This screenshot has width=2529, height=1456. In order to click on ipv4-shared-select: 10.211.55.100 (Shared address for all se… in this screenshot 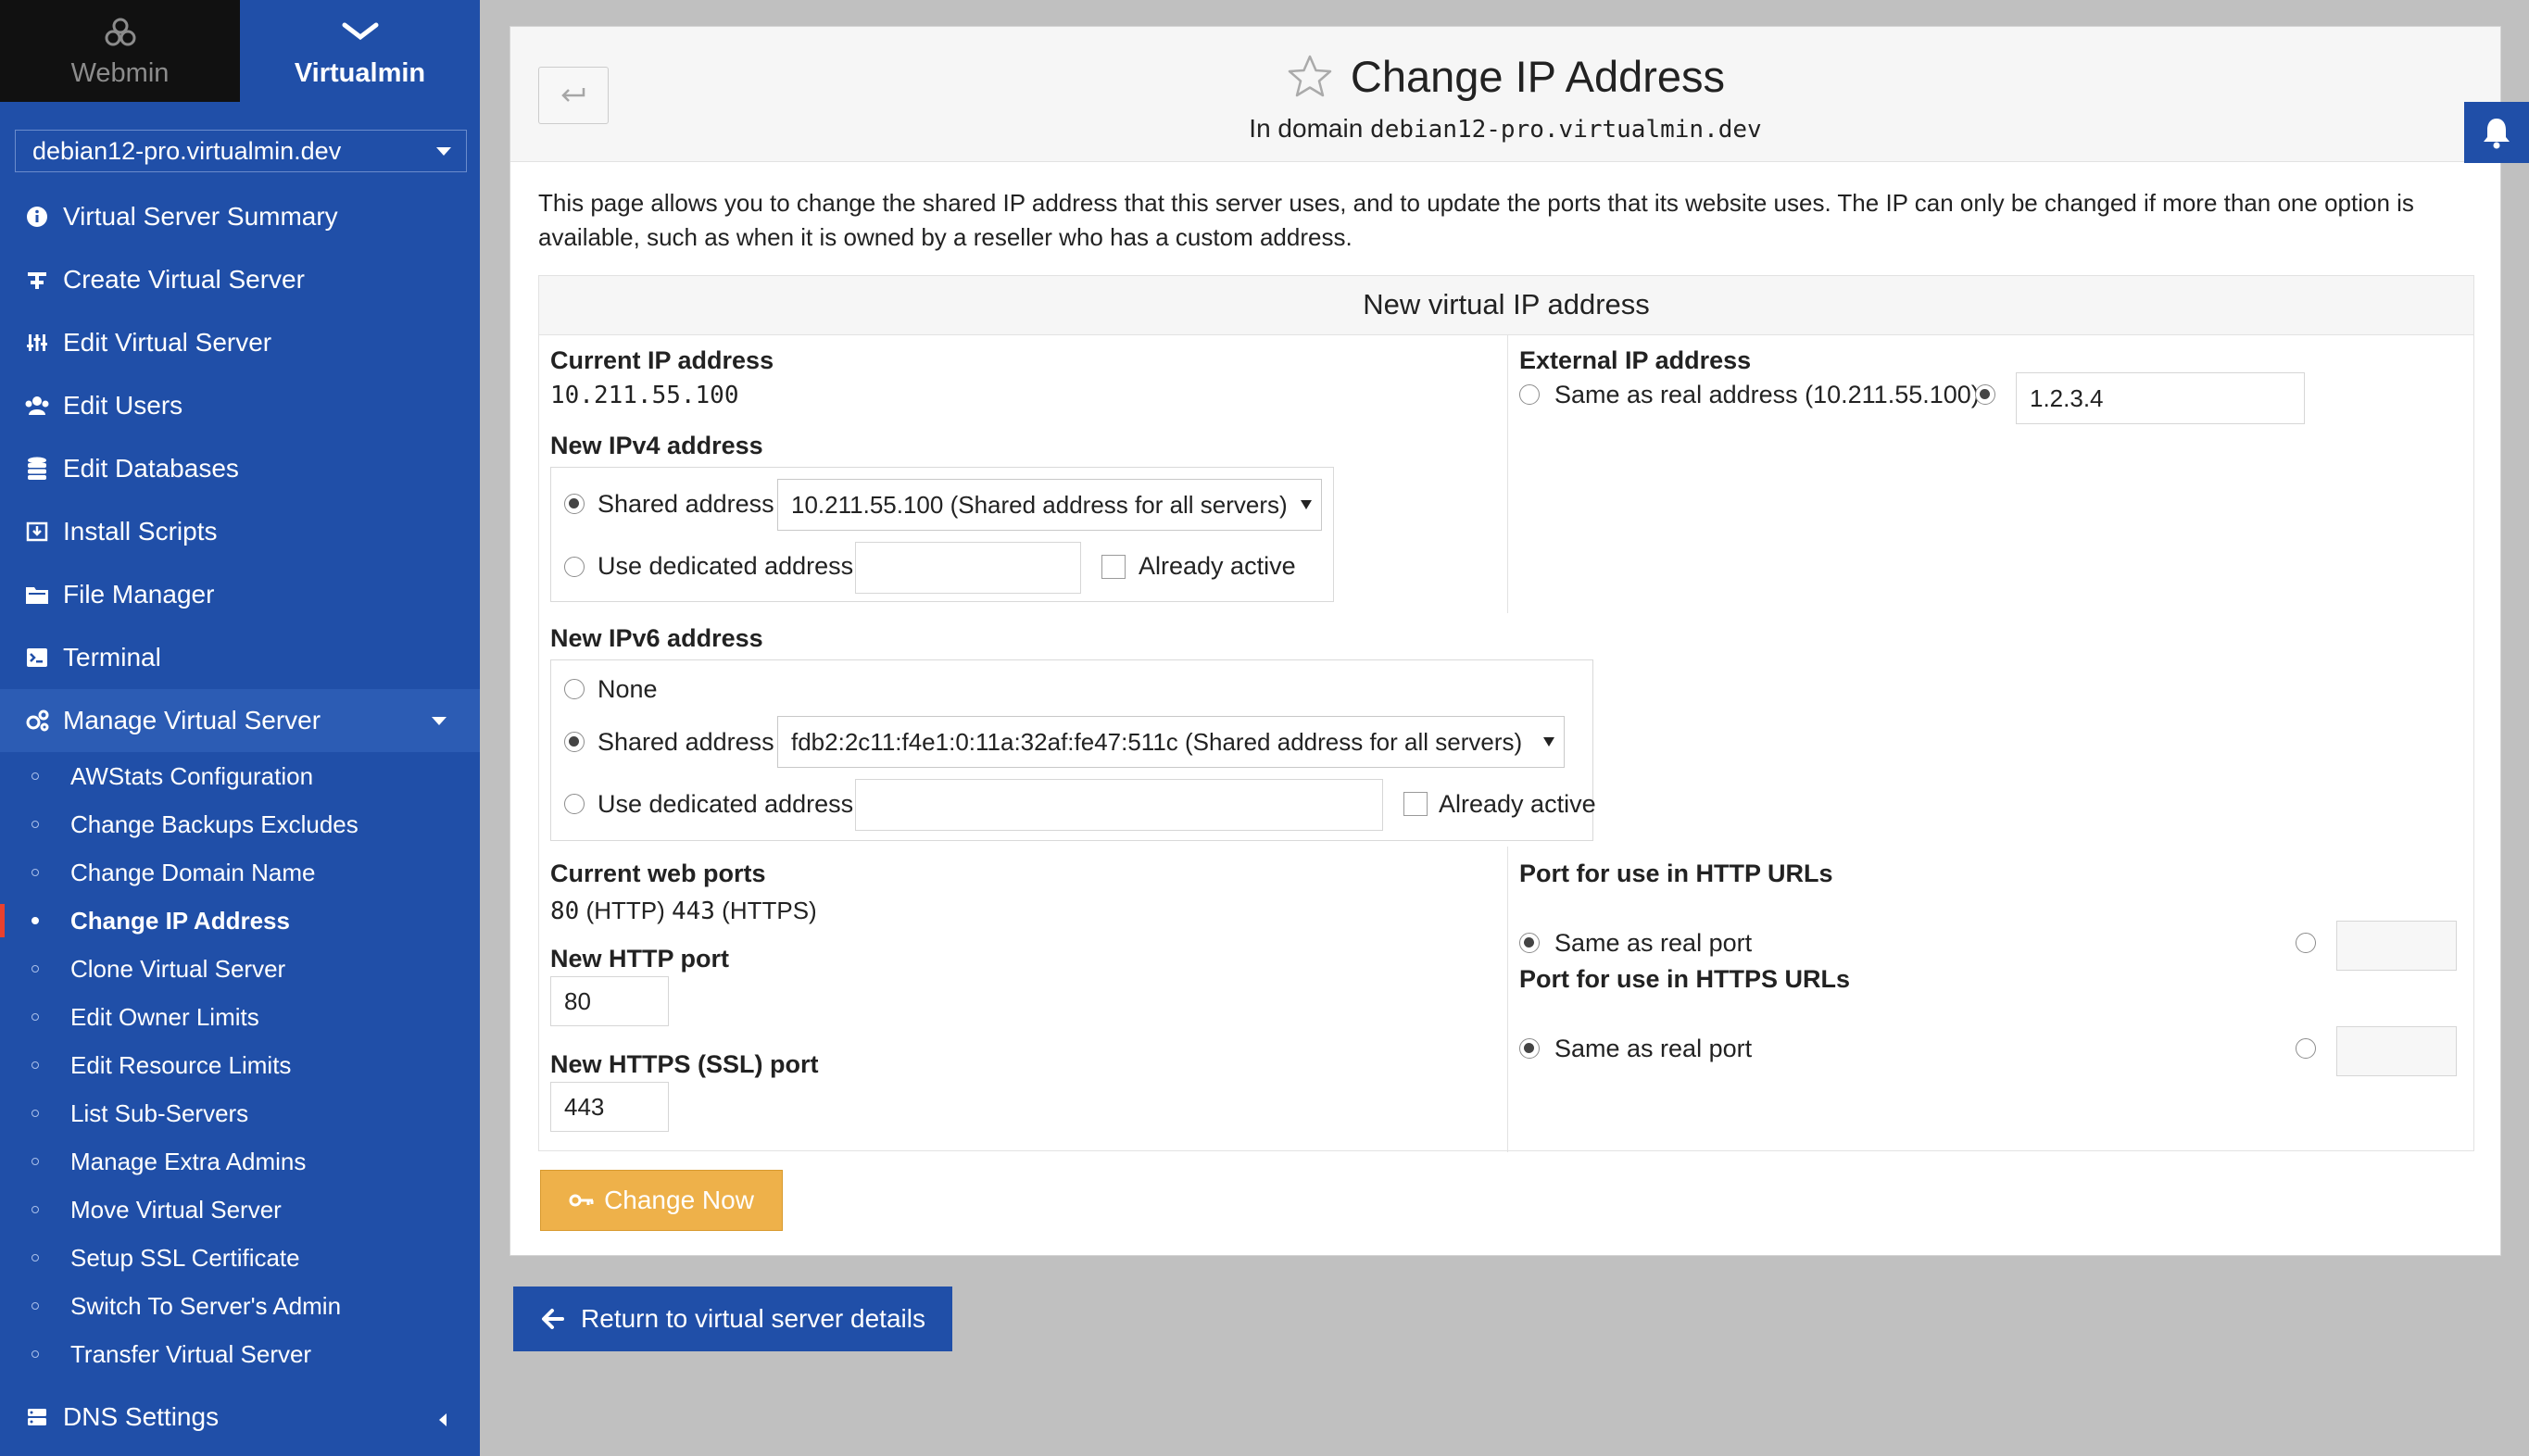, I will do `click(1050, 505)`.